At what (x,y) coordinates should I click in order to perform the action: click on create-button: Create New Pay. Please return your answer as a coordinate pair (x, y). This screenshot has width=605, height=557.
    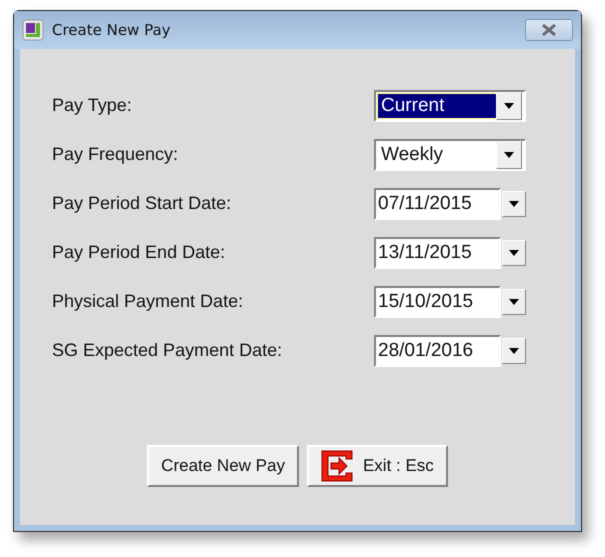
    Looking at the image, I should click on (223, 466).